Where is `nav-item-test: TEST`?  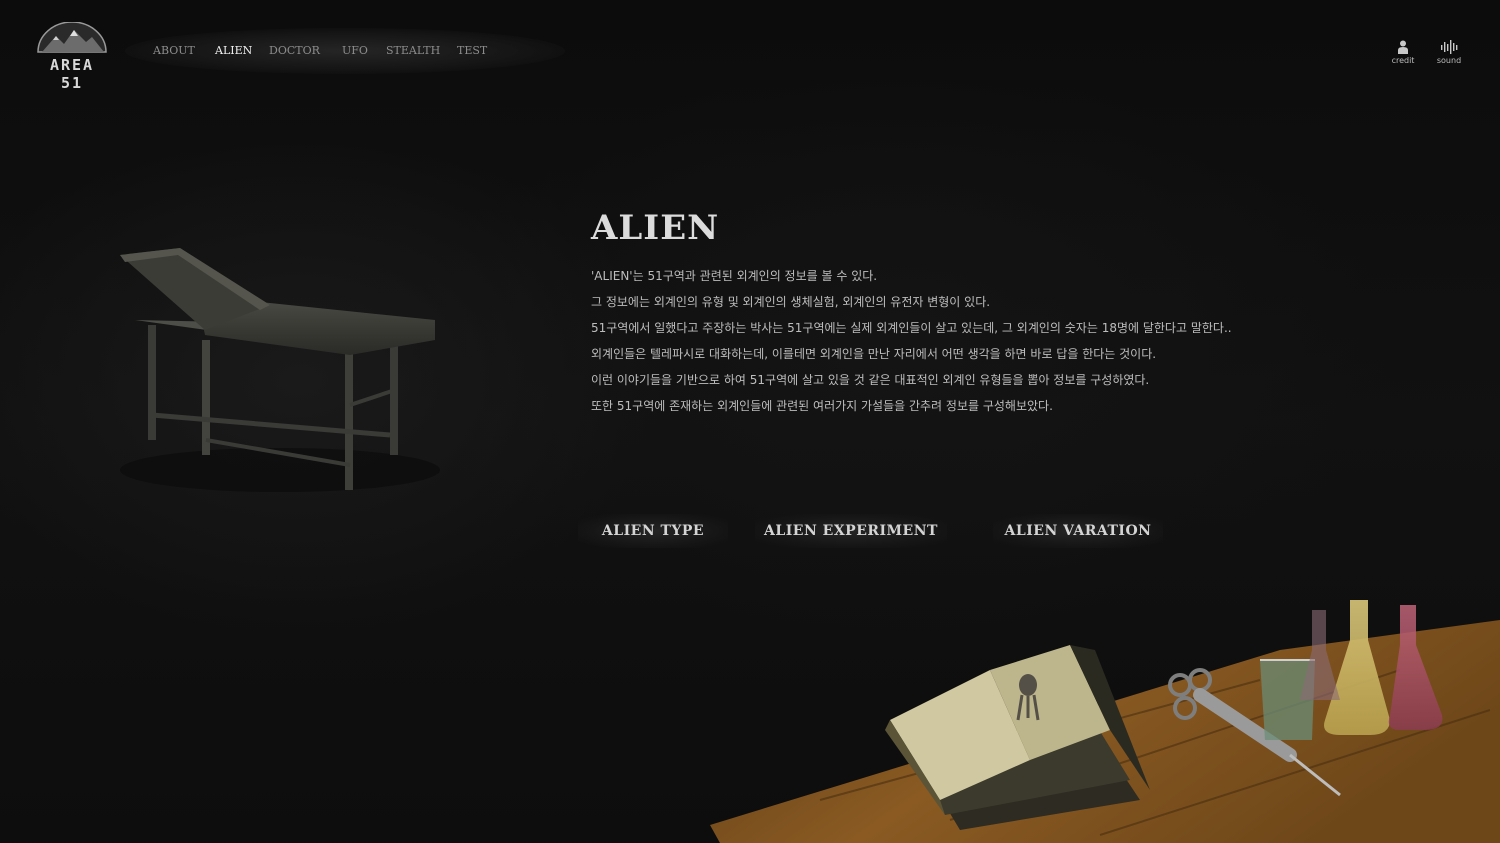 nav-item-test: TEST is located at coordinates (472, 50).